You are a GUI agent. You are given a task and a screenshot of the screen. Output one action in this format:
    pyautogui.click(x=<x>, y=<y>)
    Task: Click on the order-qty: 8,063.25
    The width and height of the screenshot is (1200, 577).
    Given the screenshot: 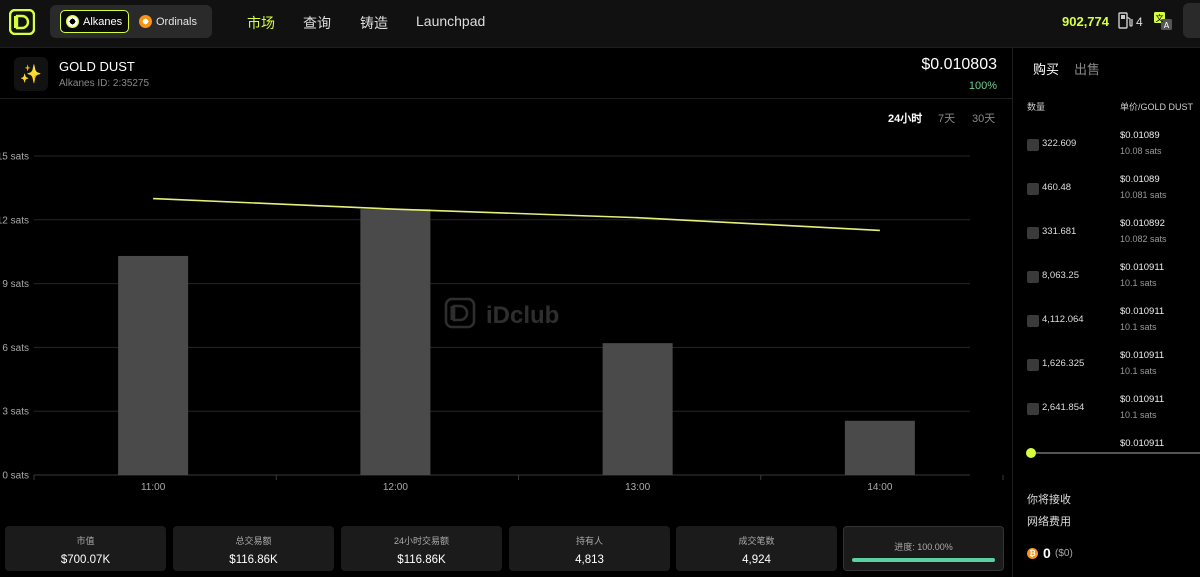 What is the action you would take?
    pyautogui.click(x=1060, y=275)
    